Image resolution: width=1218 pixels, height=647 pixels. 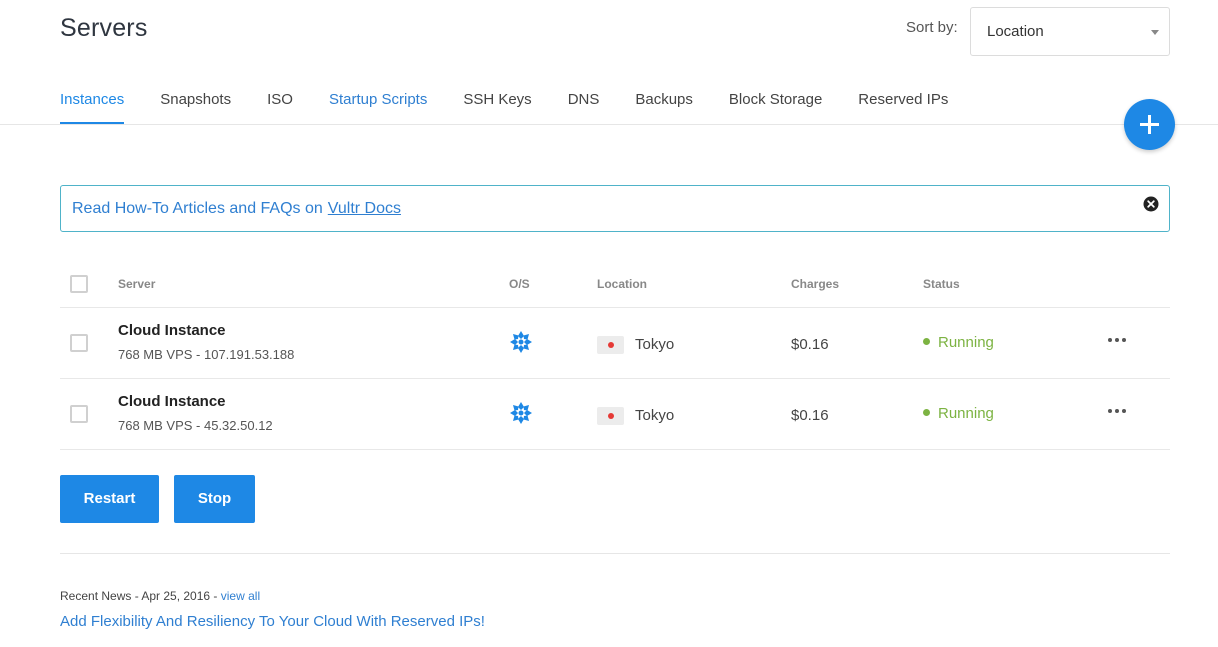 I want to click on server-description: 768 MB VPS - 107.191.53.188, so click(x=206, y=354).